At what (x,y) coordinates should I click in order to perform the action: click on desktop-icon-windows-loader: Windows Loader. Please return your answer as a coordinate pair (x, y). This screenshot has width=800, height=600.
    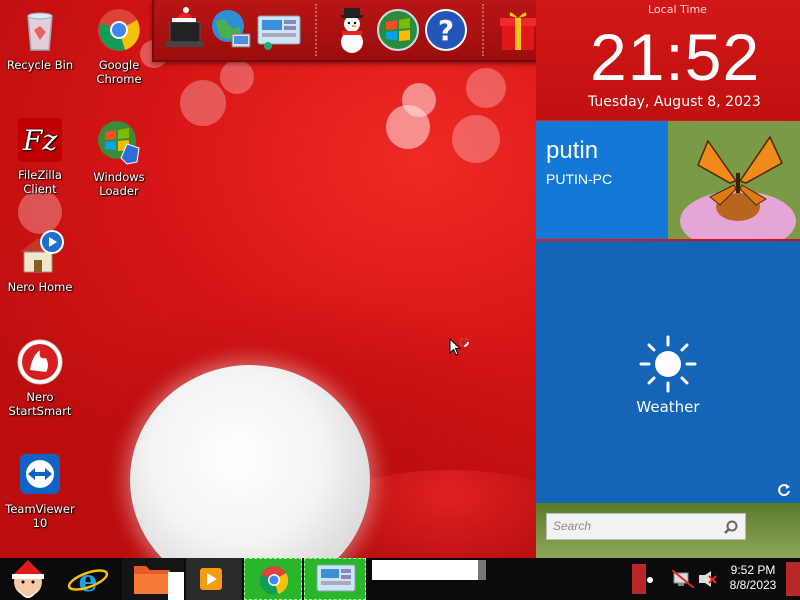
    Looking at the image, I should click on (119, 158).